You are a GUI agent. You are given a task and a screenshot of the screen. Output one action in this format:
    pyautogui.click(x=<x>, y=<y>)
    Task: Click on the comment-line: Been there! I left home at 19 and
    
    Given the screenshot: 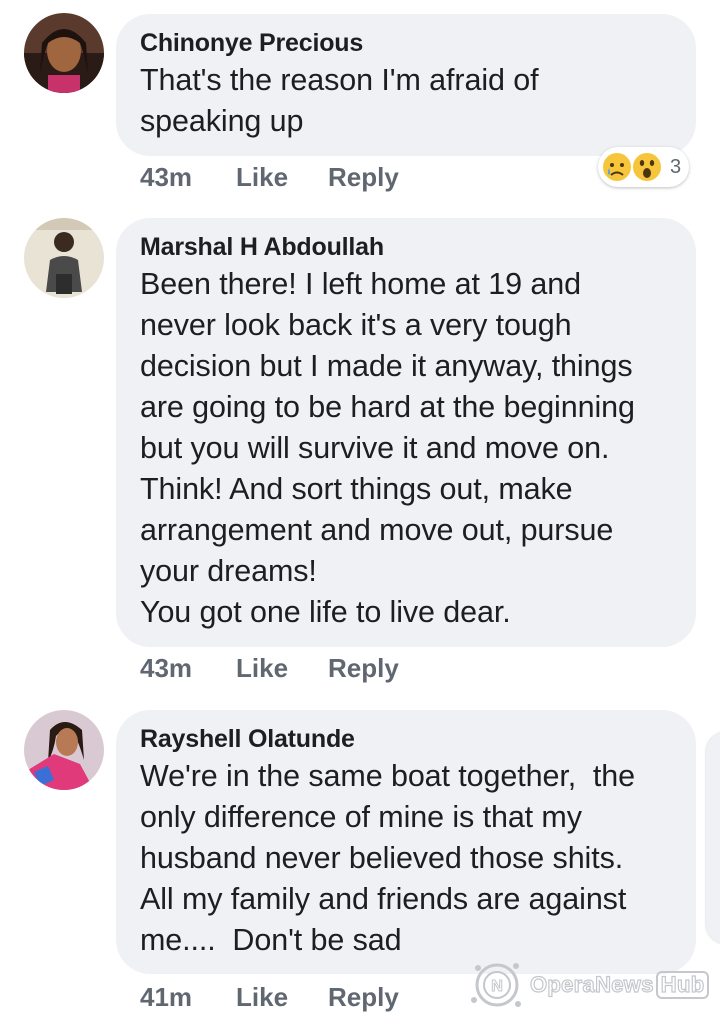 What is the action you would take?
    pyautogui.click(x=360, y=284)
    